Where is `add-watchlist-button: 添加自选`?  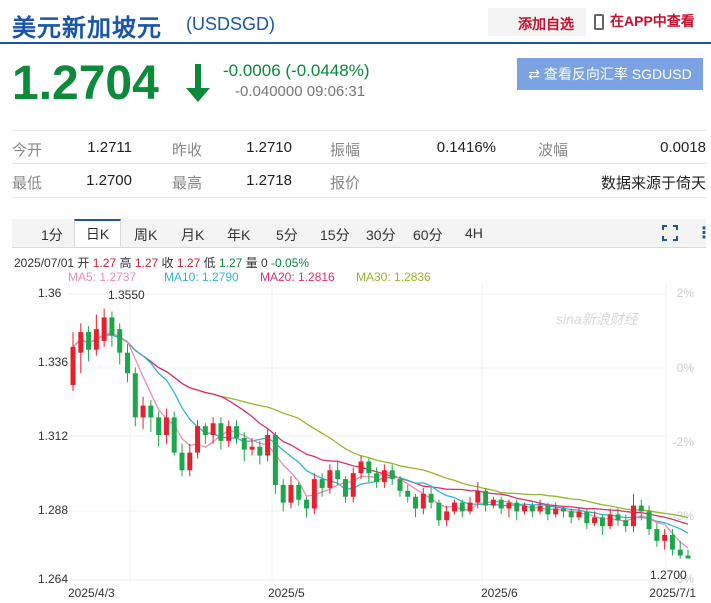 add-watchlist-button: 添加自选 is located at coordinates (537, 22).